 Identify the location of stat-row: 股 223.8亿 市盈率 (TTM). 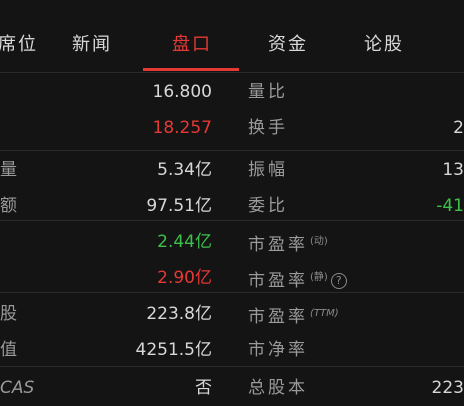
(232, 314).